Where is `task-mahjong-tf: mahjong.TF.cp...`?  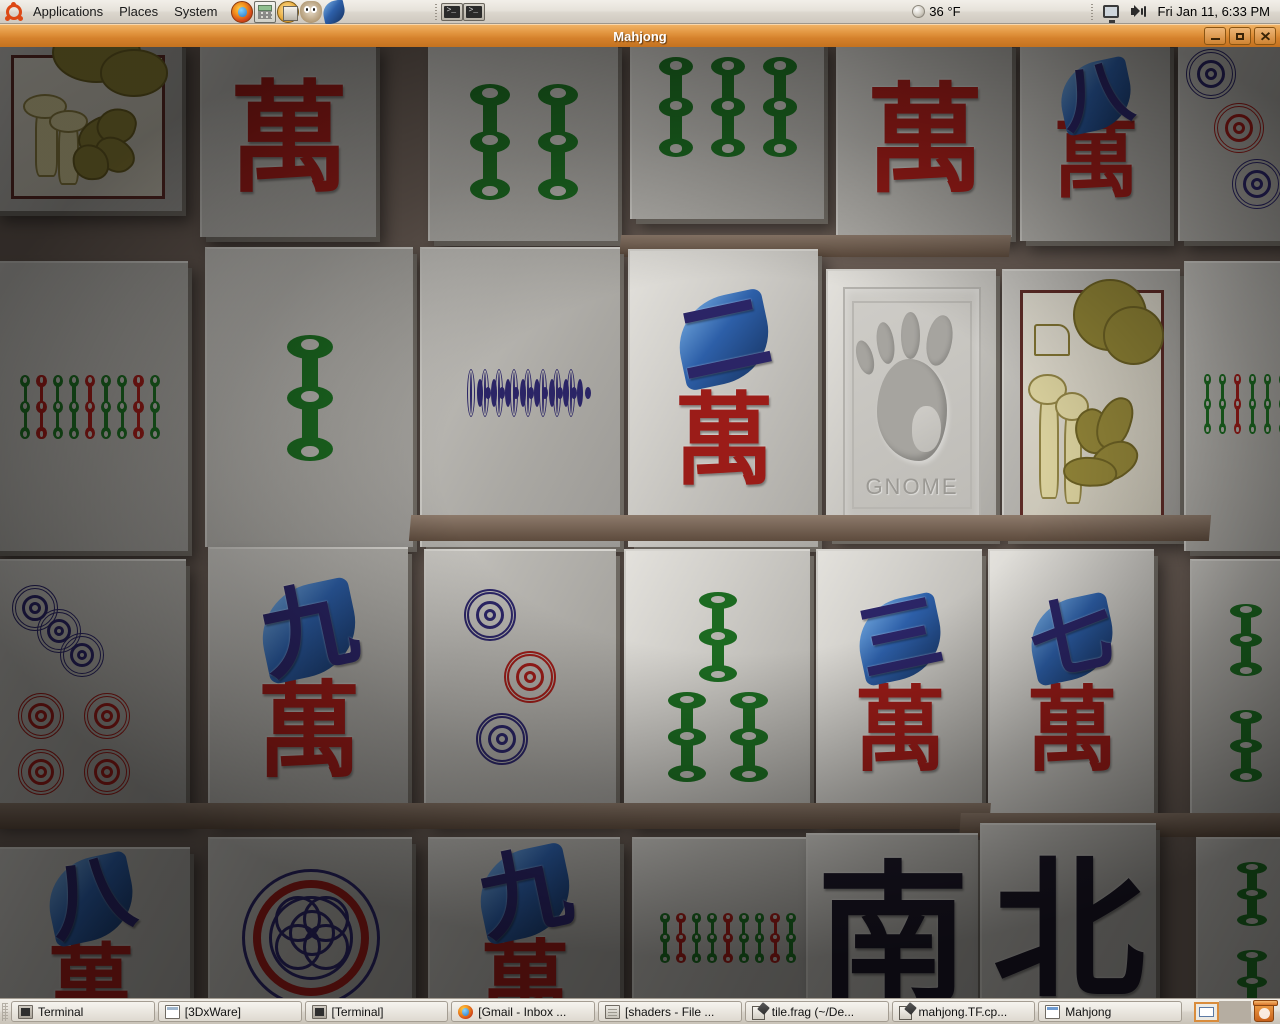 task-mahjong-tf: mahjong.TF.cp... is located at coordinates (963, 1011).